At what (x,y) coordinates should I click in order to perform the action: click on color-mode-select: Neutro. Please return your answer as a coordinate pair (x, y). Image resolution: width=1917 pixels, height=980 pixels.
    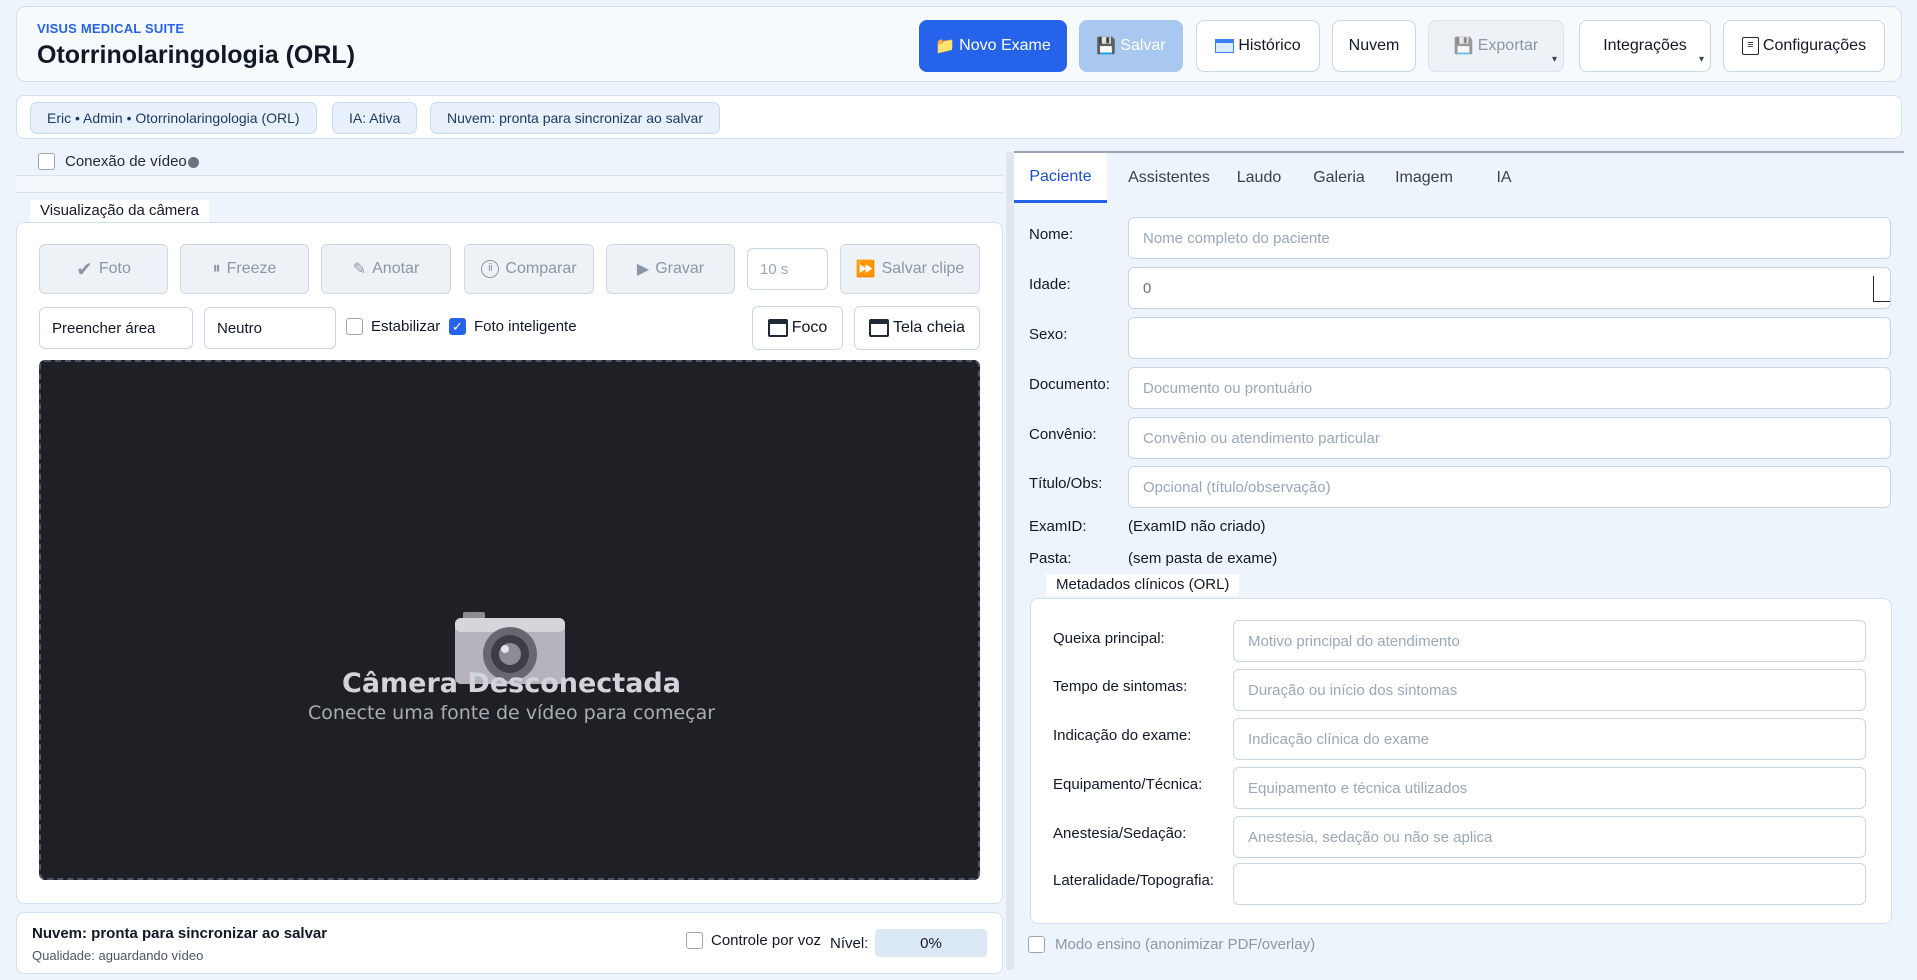
    Looking at the image, I should click on (270, 328).